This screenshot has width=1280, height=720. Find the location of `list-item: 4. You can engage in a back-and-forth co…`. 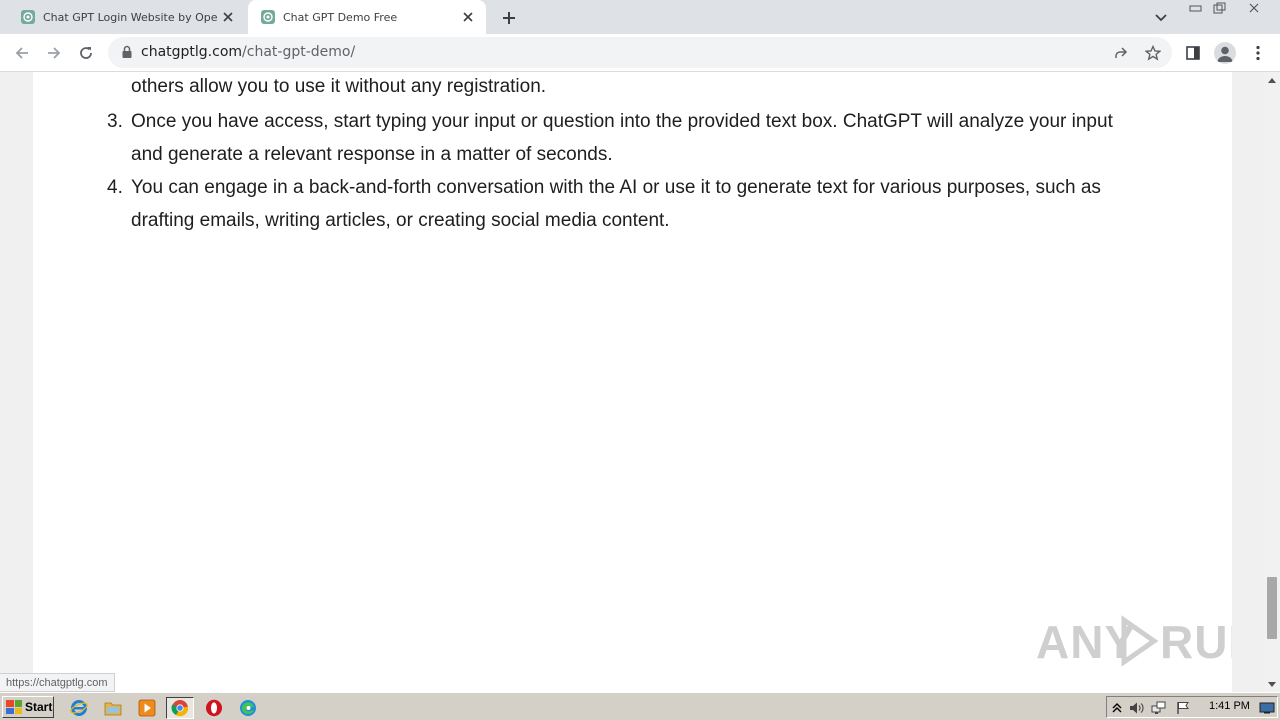

list-item: 4. You can engage in a back-and-forth co… is located at coordinates (659, 204).